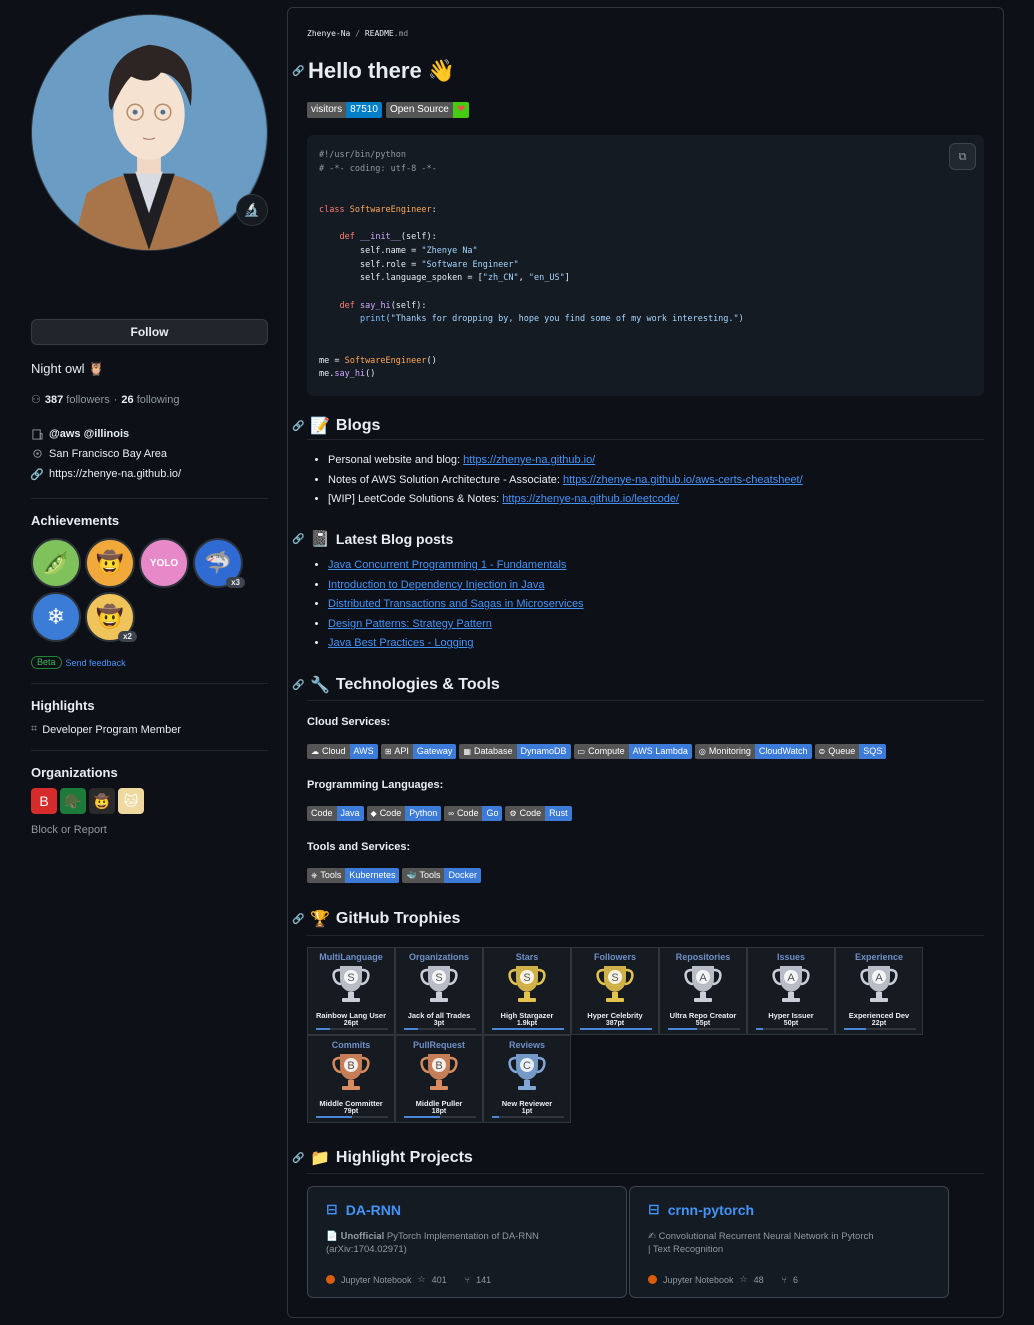  What do you see at coordinates (252, 210) in the screenshot?
I see `status-emoji: 🔬` at bounding box center [252, 210].